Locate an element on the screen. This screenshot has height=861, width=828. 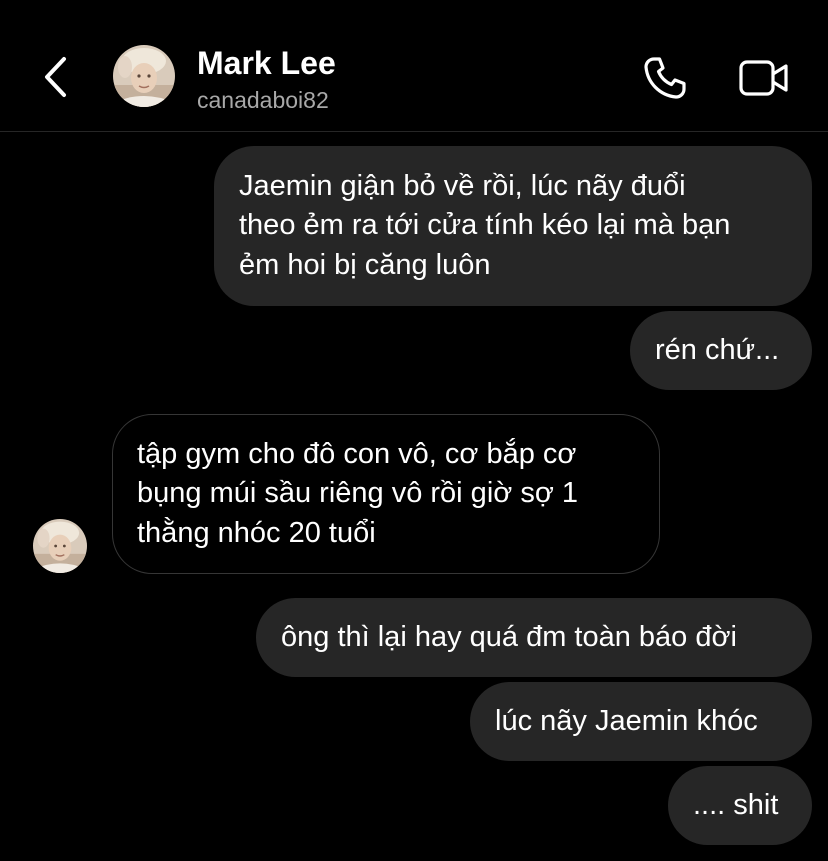
call-button is located at coordinates (665, 78).